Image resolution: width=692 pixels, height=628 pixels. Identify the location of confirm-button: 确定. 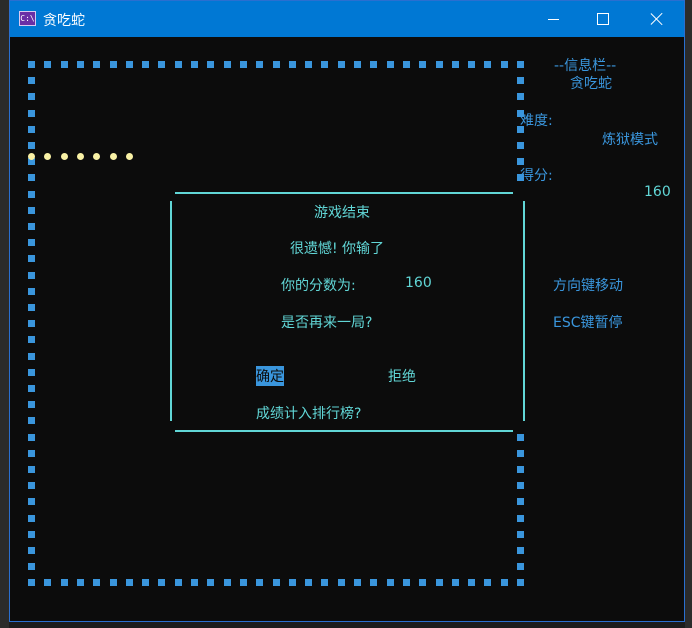
(270, 376).